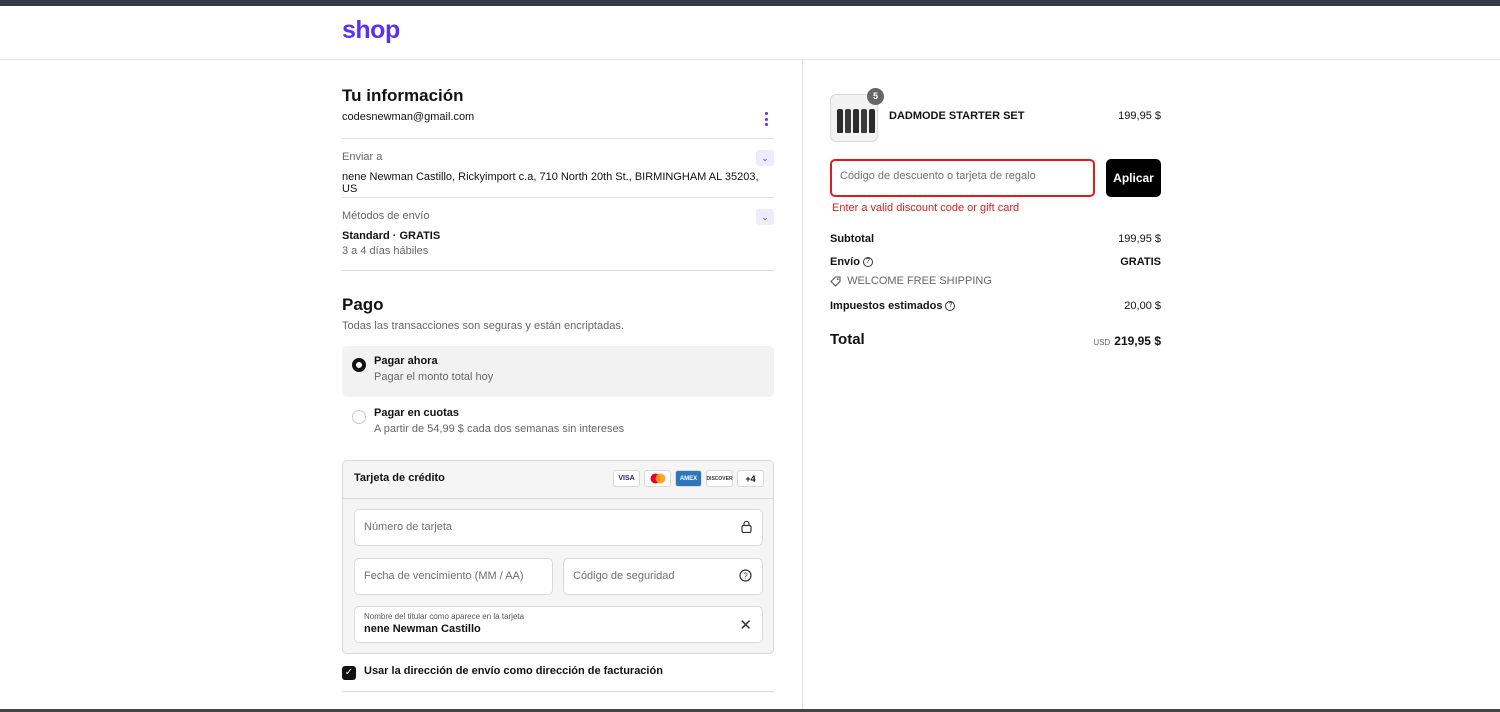  What do you see at coordinates (362, 157) in the screenshot?
I see `ship-to-label: Enviar a` at bounding box center [362, 157].